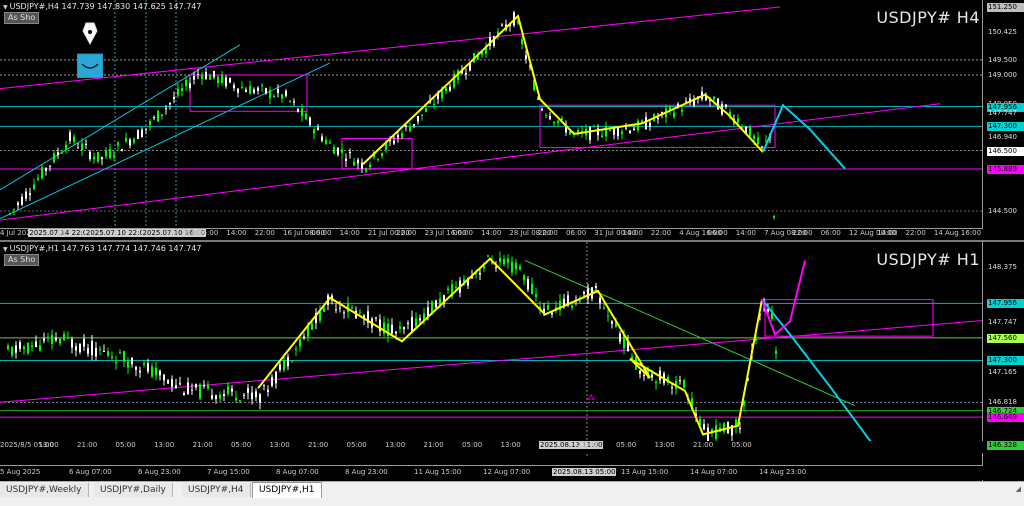 This screenshot has width=1024, height=506. Describe the element at coordinates (356, 445) in the screenshot. I see `h1-time-label: 05:00` at that location.